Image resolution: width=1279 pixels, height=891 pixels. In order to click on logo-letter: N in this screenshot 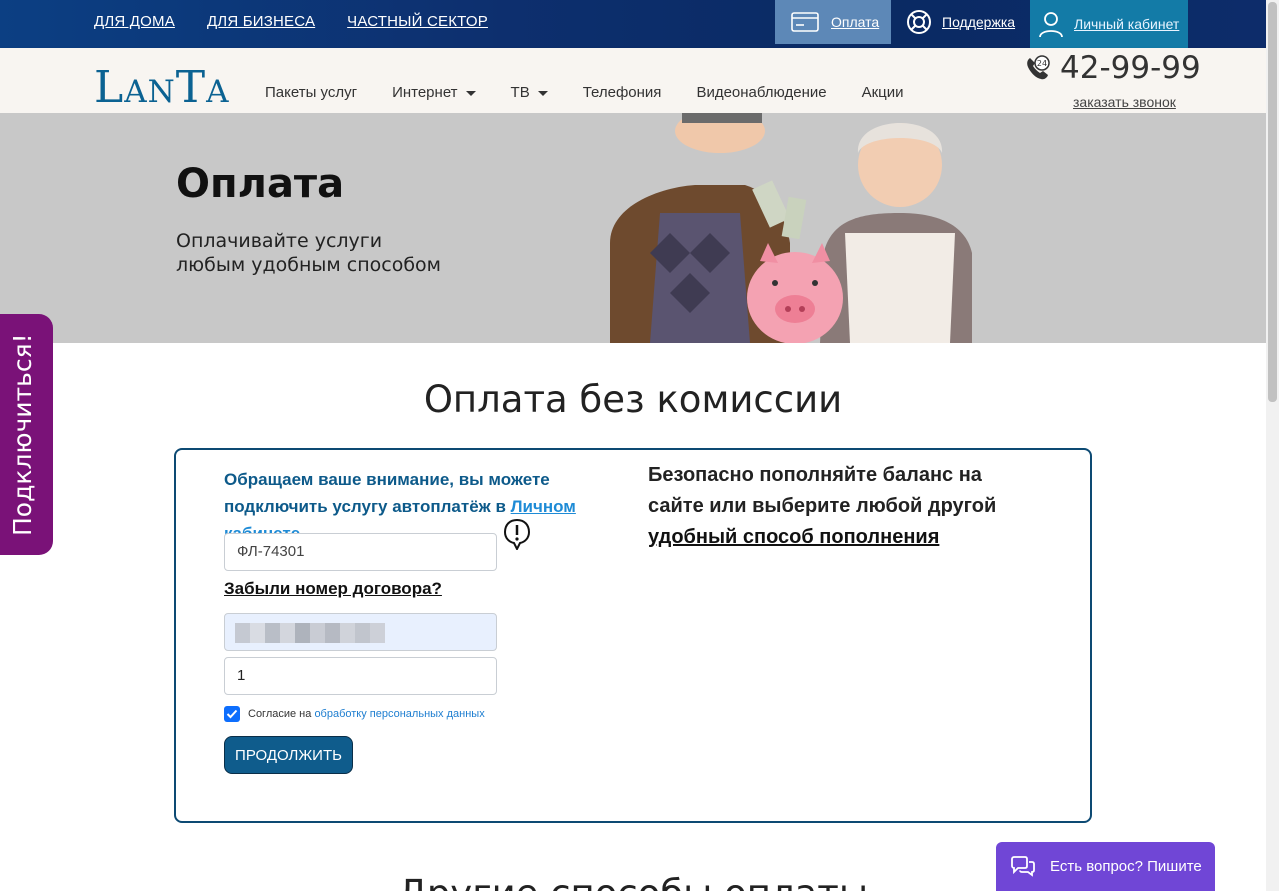, I will do `click(161, 92)`.